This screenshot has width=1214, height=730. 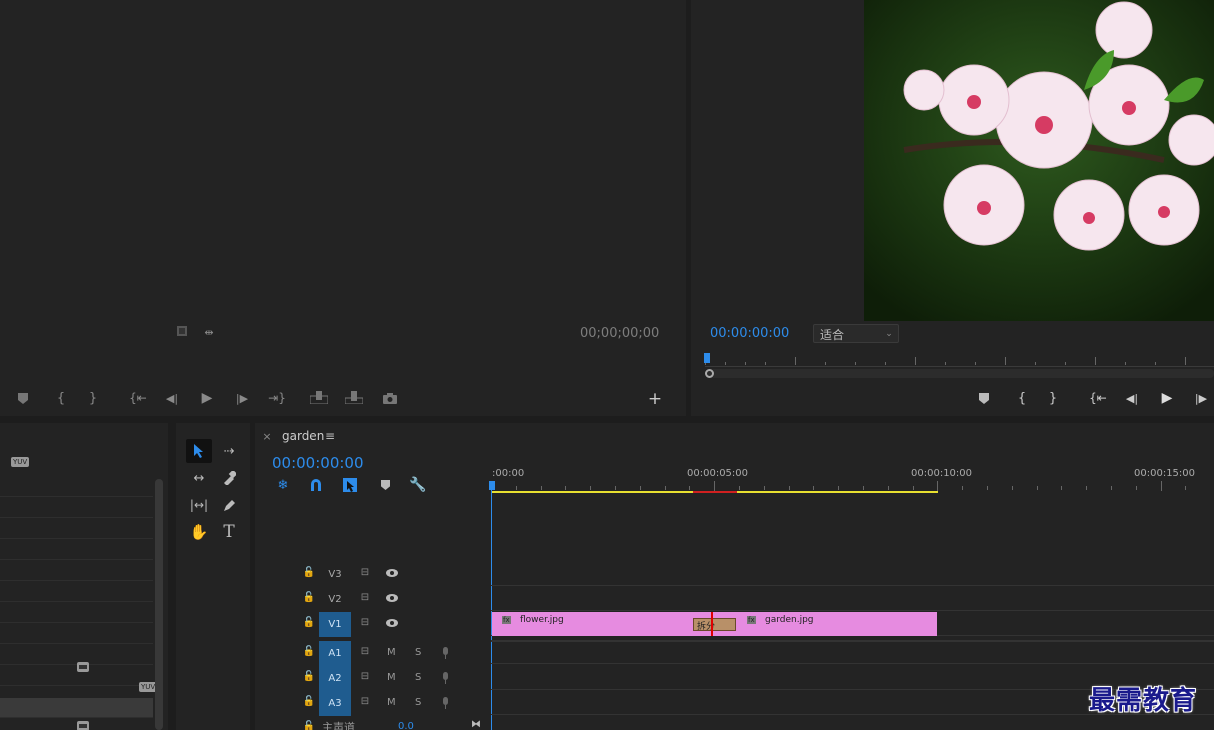 I want to click on selection-tool-icon, so click(x=199, y=451).